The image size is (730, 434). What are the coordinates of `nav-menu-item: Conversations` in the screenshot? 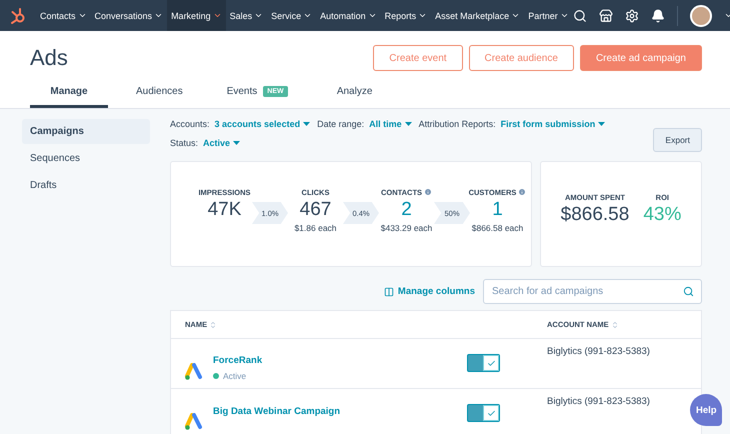 It's located at (129, 15).